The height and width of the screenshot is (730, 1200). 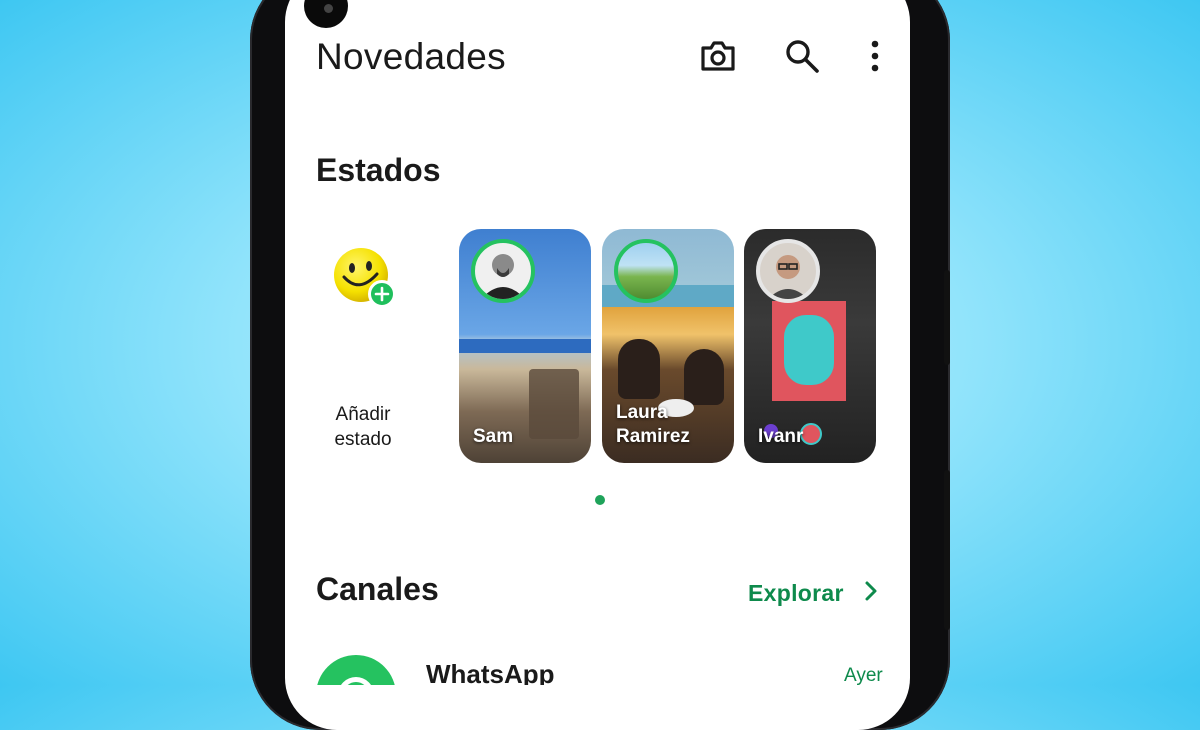 I want to click on status-name-line2: Ramirez, so click(x=653, y=436).